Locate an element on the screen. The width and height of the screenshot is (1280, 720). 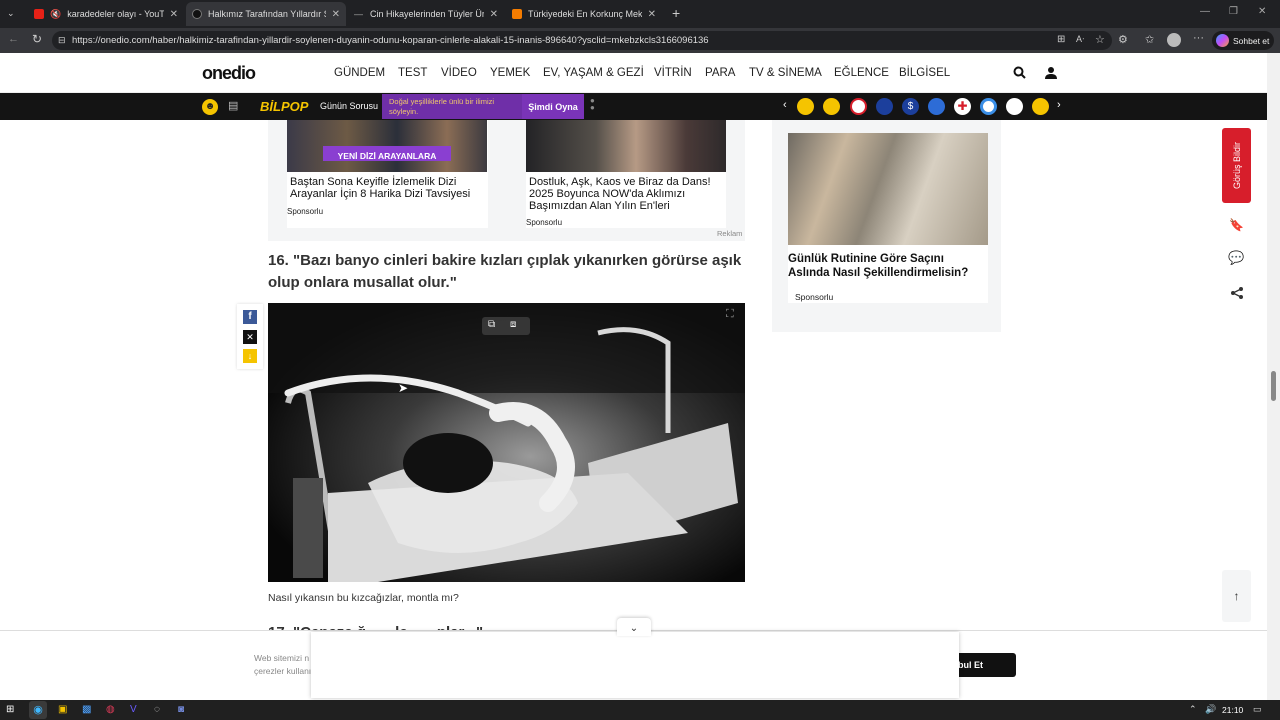
list-icon: ▤ is located at coordinates (233, 105).